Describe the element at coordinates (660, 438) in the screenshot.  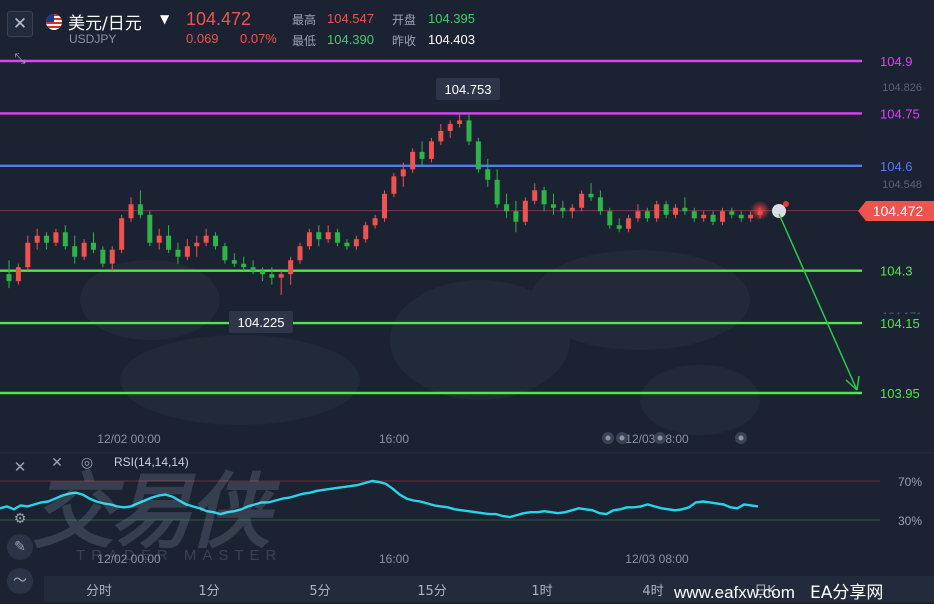
I see `nav-dot-core` at that location.